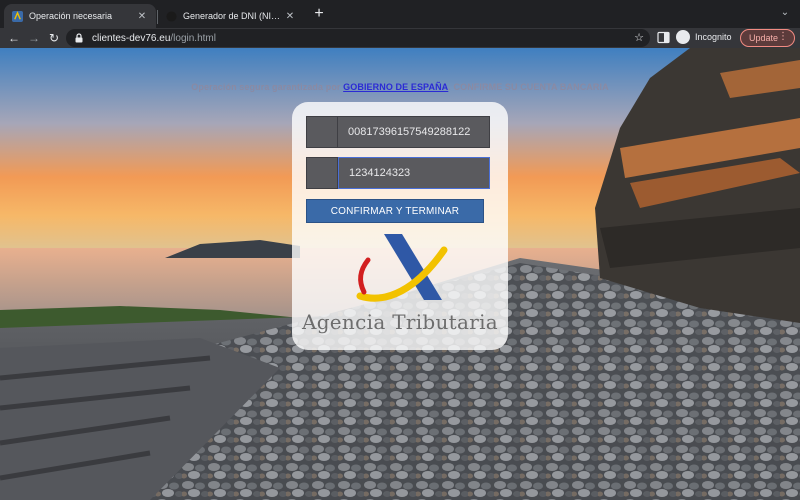  What do you see at coordinates (131, 38) in the screenshot?
I see `url-host: clientes-dev76.eu` at bounding box center [131, 38].